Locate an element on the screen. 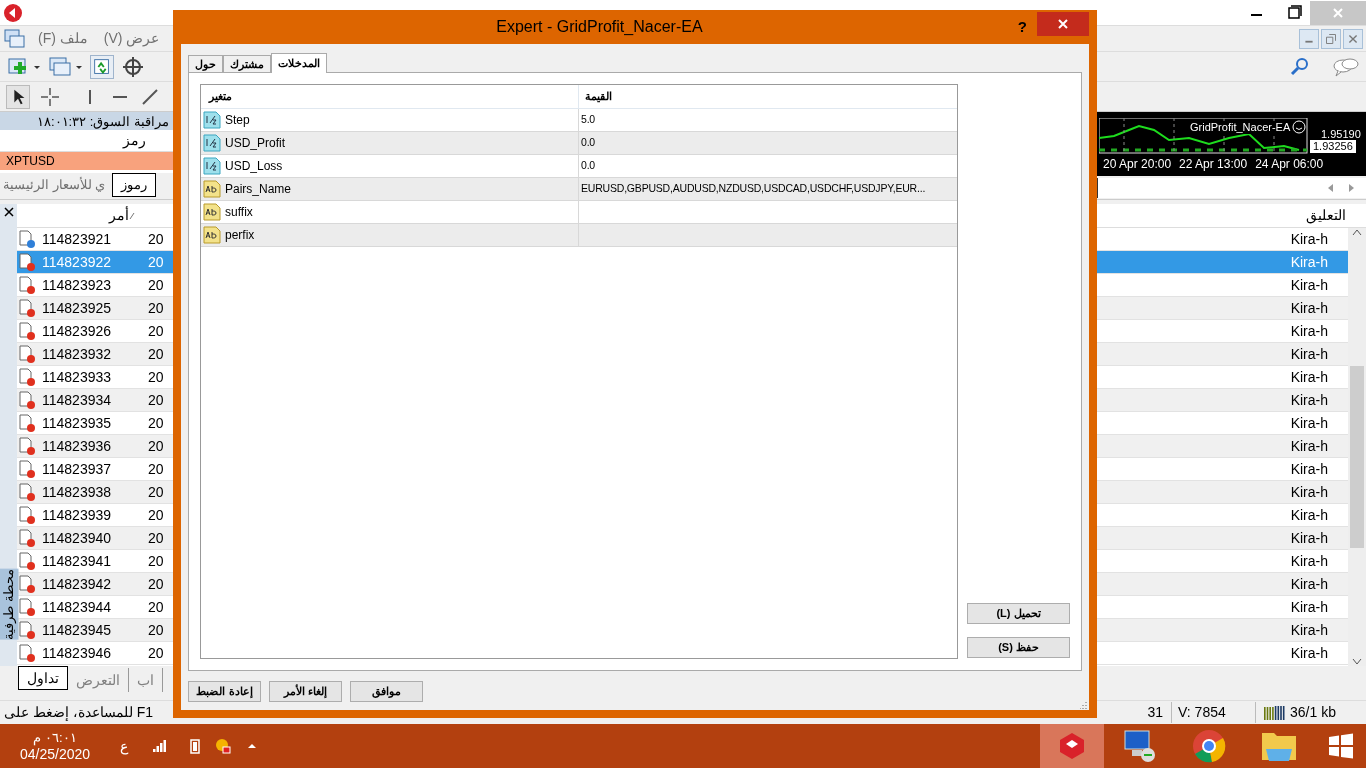  order-number: 114823922 is located at coordinates (77, 262).